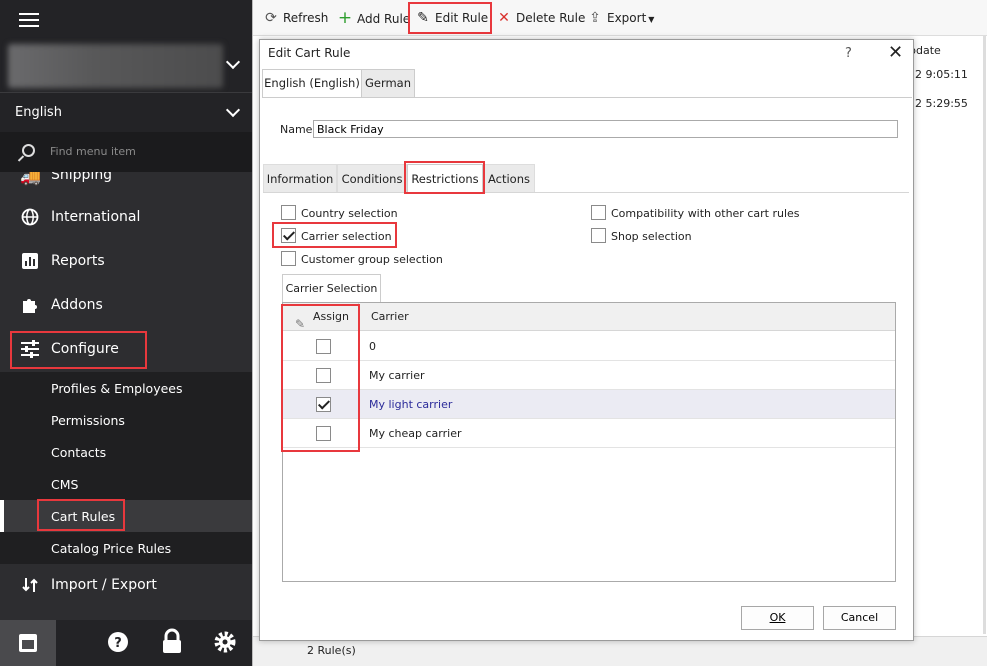 Image resolution: width=987 pixels, height=666 pixels. Describe the element at coordinates (848, 53) in the screenshot. I see `help-button: ?` at that location.